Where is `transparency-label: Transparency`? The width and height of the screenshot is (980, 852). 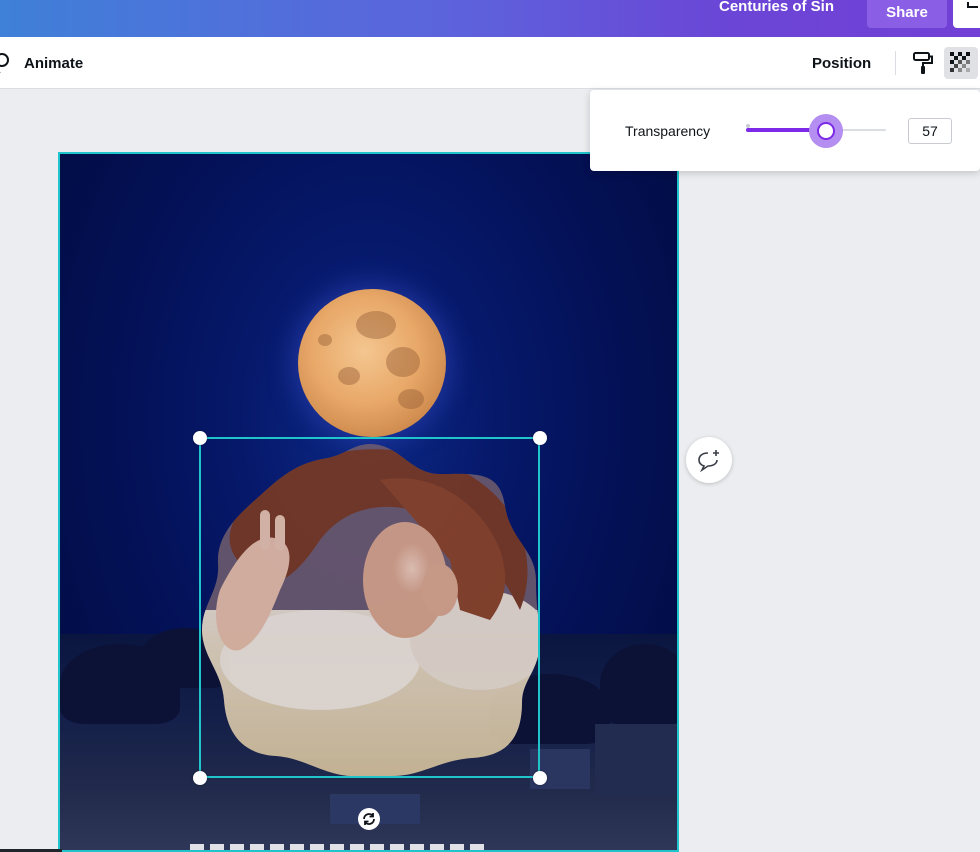
transparency-label: Transparency is located at coordinates (668, 131).